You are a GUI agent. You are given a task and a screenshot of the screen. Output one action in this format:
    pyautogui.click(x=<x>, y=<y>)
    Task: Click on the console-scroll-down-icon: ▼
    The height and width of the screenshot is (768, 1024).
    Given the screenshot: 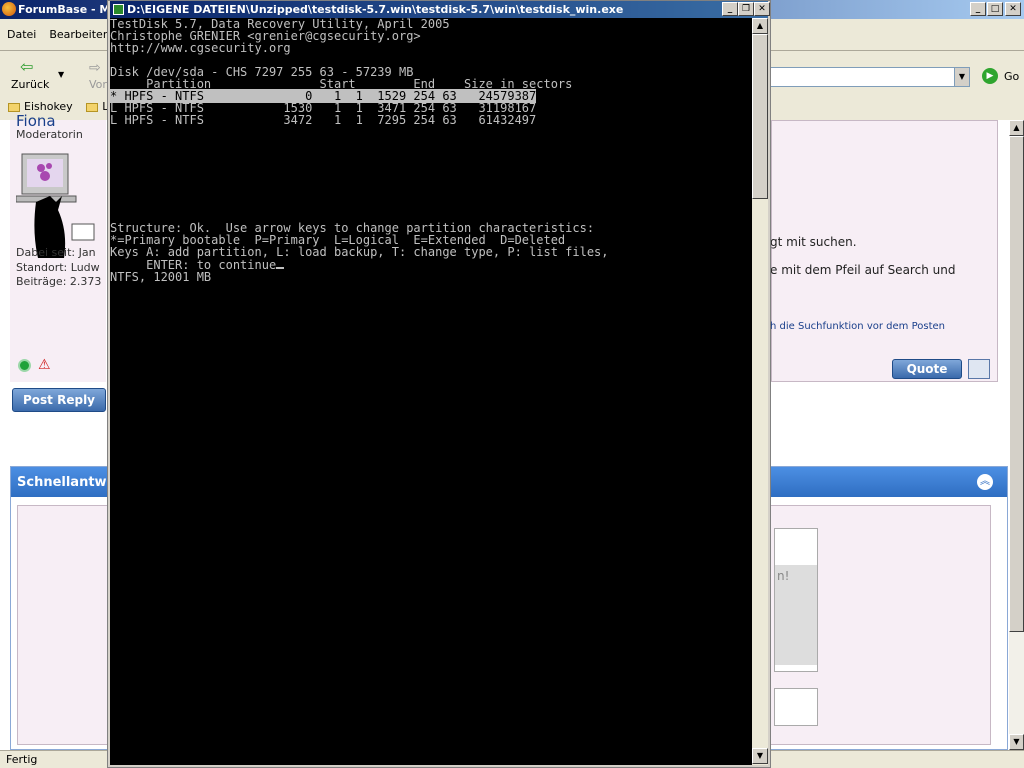 What is the action you would take?
    pyautogui.click(x=760, y=756)
    